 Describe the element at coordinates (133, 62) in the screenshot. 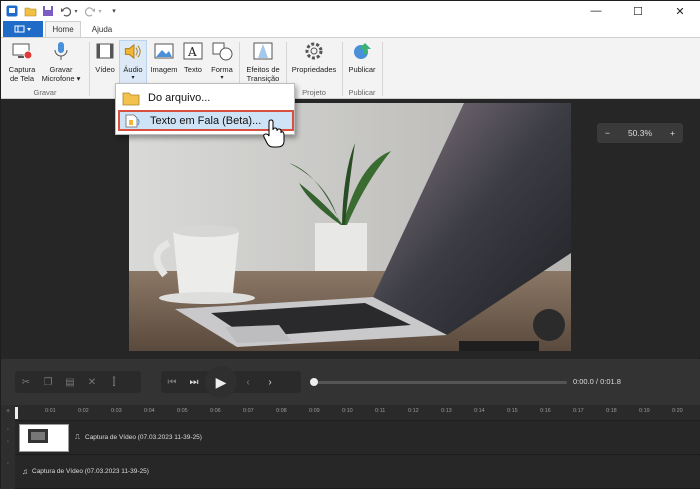

I see `audio-button: Áudio ▾` at that location.